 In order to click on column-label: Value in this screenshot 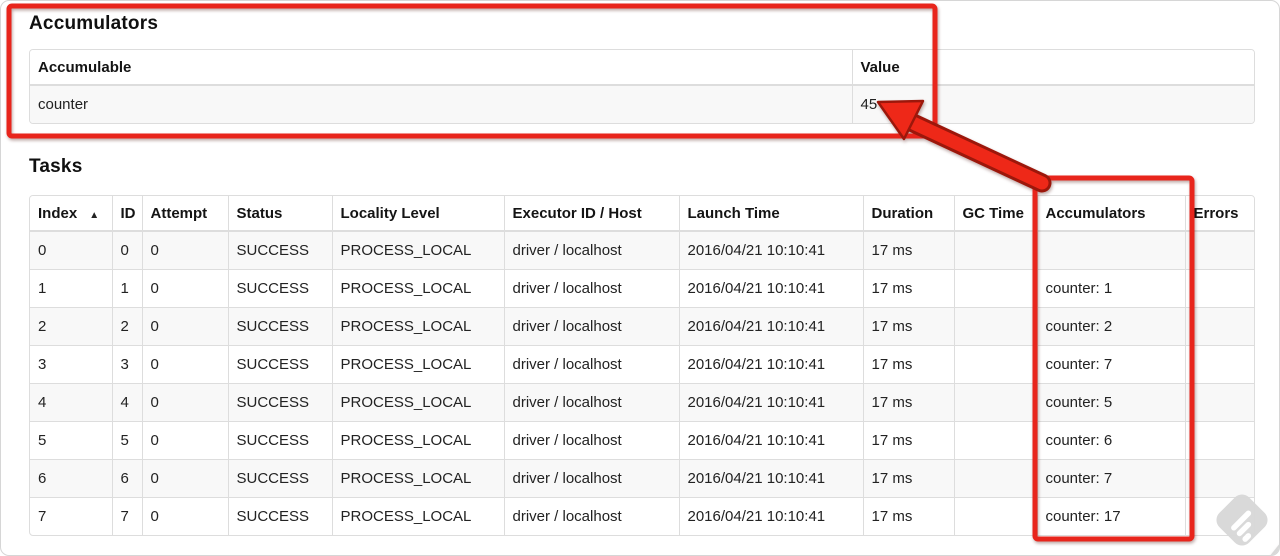, I will do `click(880, 67)`.